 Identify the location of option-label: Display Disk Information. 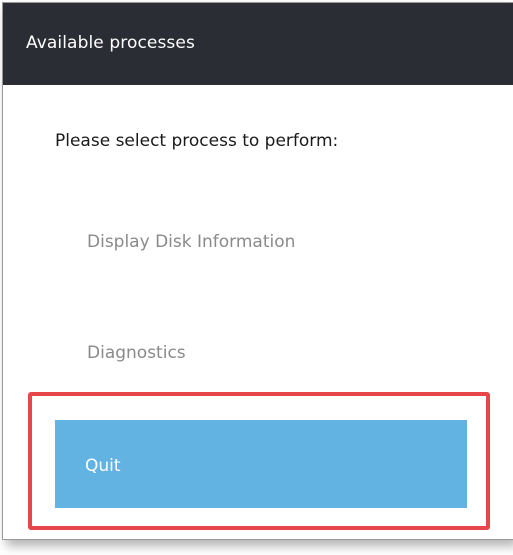
(191, 242).